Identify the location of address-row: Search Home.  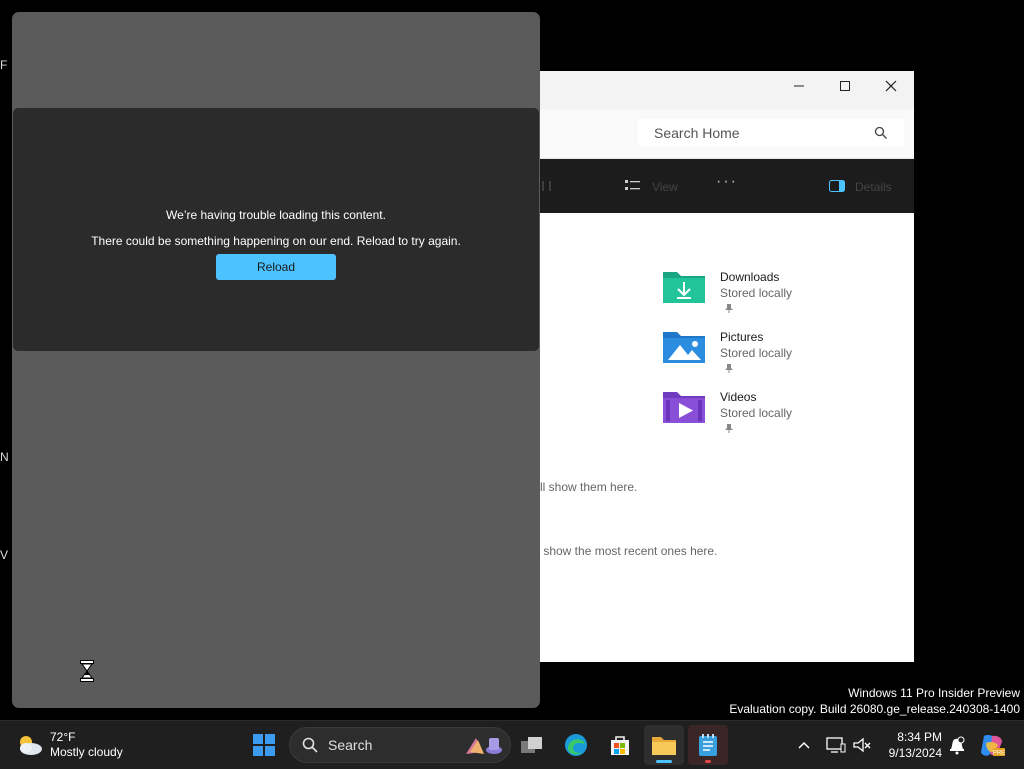
(727, 134).